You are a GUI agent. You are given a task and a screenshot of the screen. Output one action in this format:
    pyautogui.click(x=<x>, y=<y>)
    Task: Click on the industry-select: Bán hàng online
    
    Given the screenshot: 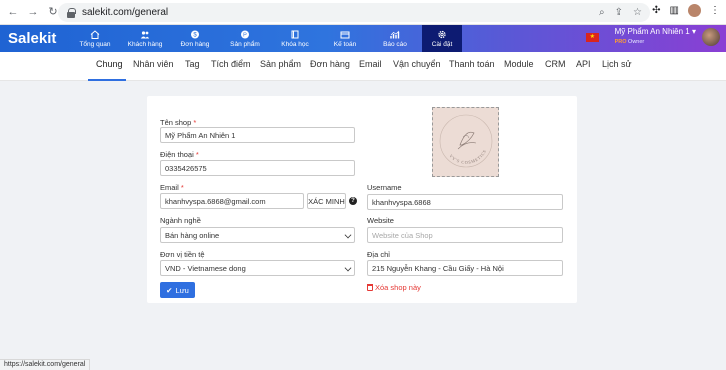 What is the action you would take?
    pyautogui.click(x=257, y=235)
    